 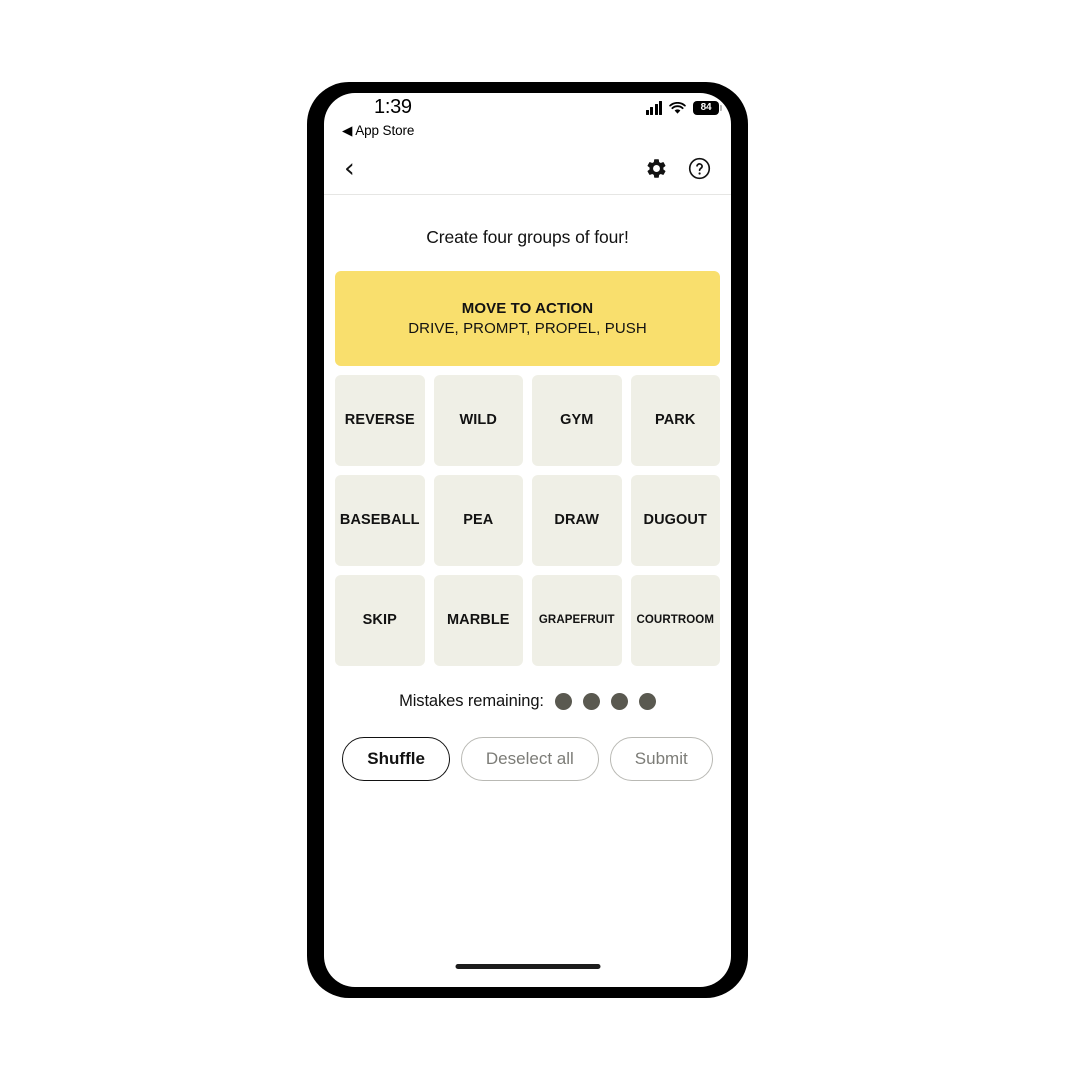 I want to click on mistakes-label: Mistakes remaining:, so click(x=471, y=701).